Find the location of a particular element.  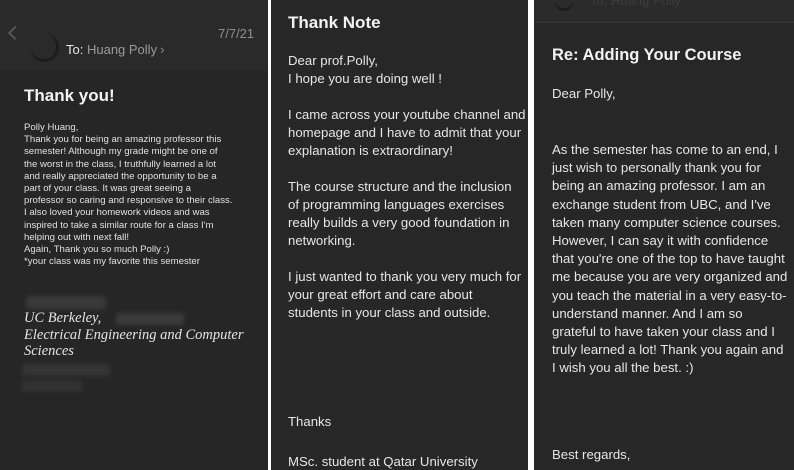

email-subject: Re: Adding Your Course is located at coordinates (647, 55).